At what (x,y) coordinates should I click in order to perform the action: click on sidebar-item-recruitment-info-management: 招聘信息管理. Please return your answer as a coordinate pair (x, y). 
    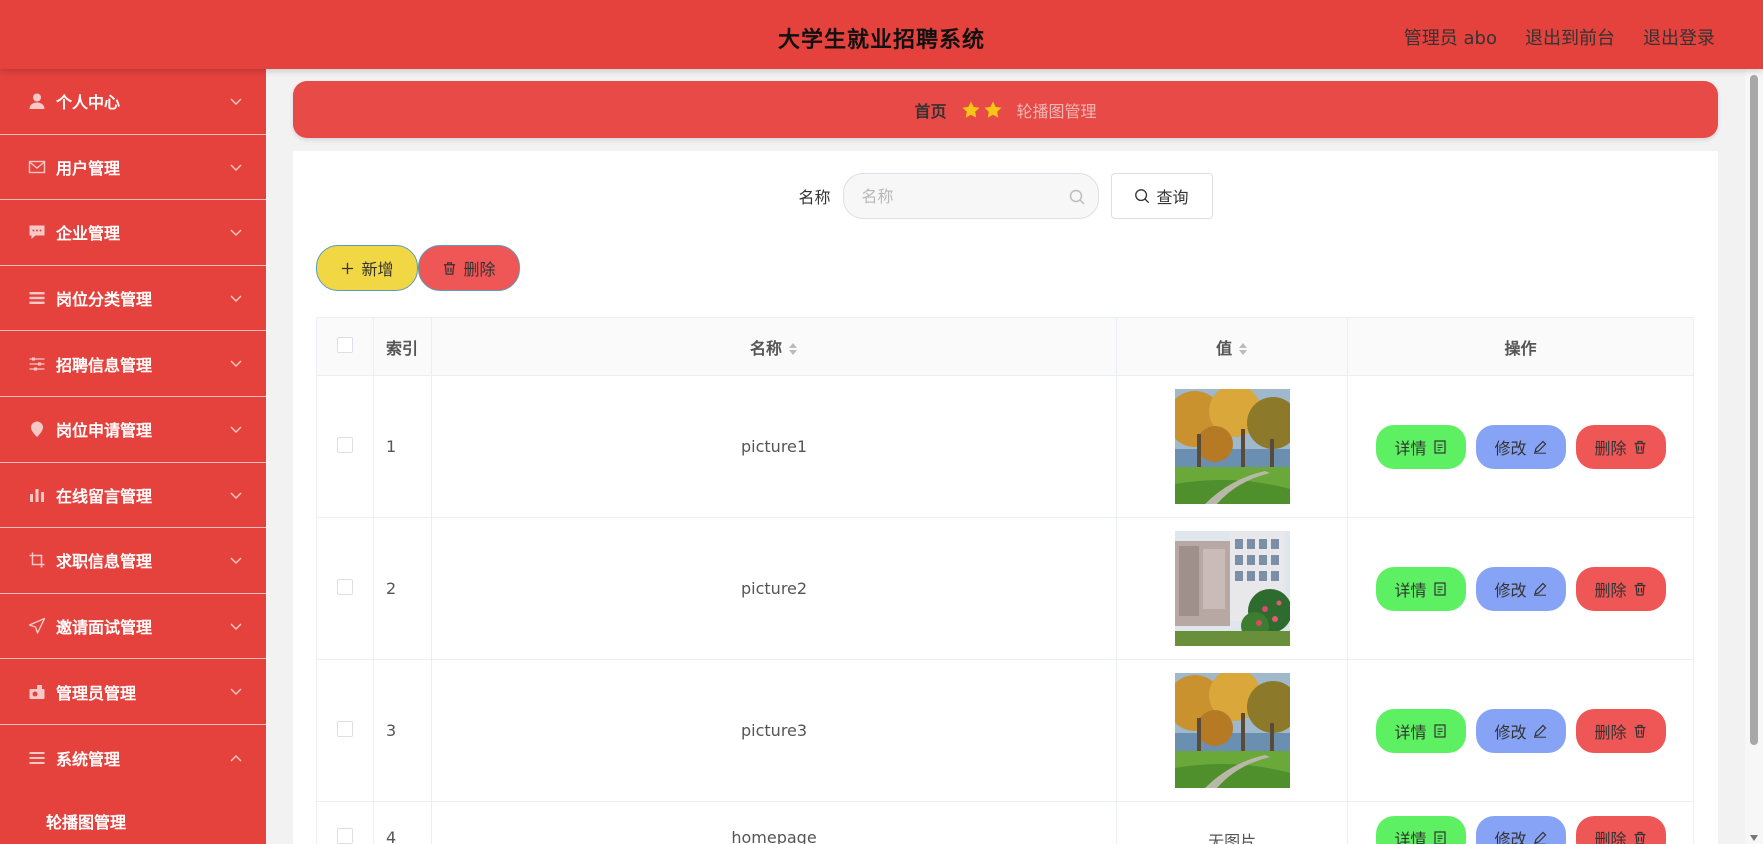
    Looking at the image, I should click on (133, 364).